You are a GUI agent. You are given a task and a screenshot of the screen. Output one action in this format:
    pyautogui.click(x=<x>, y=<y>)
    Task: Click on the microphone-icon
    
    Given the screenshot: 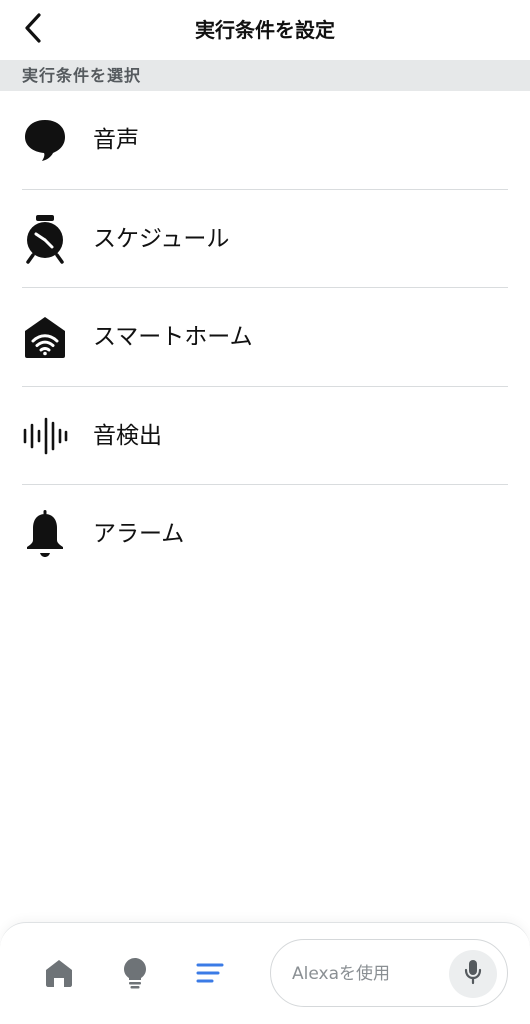 What is the action you would take?
    pyautogui.click(x=473, y=974)
    